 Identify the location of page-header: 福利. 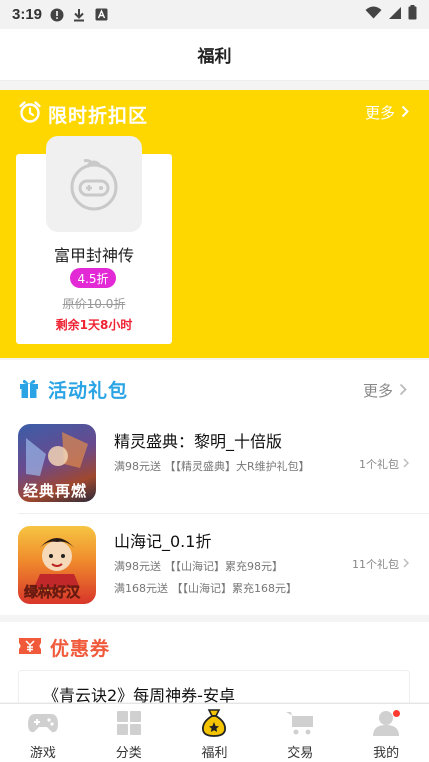
(214, 55).